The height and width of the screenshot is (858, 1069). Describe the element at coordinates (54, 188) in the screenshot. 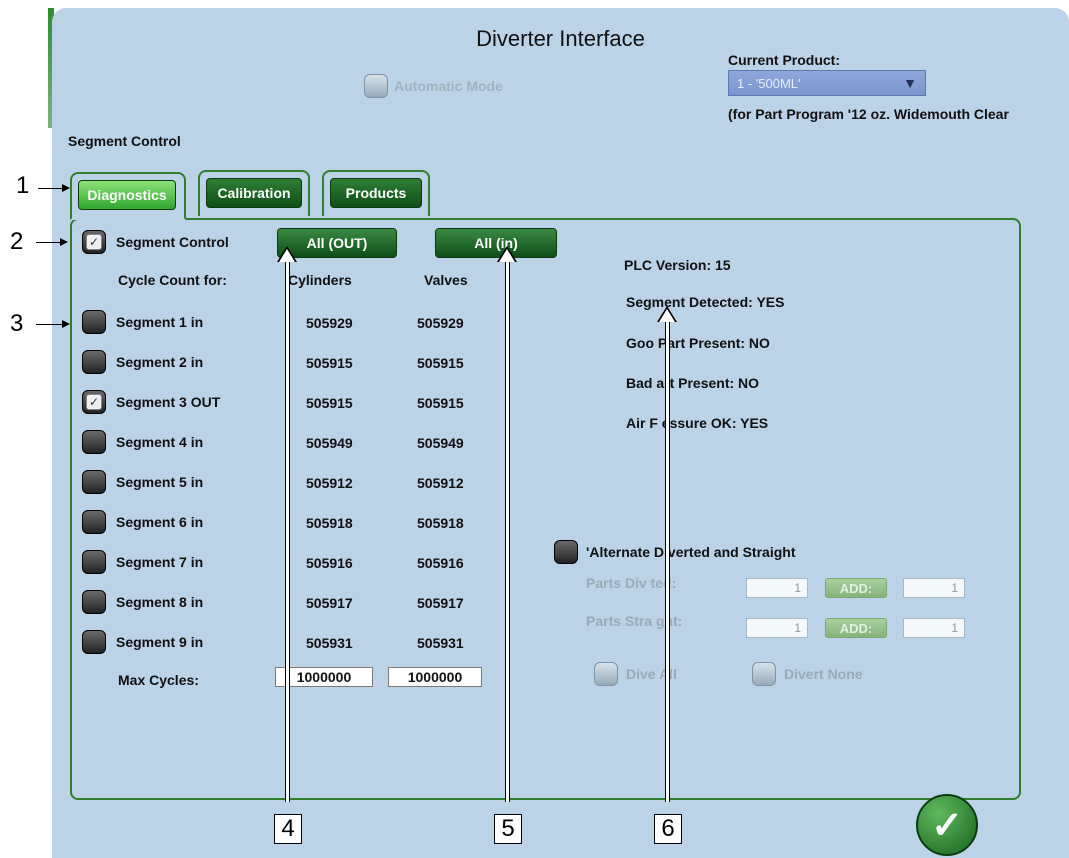

I see `annotation-1-arrow` at that location.